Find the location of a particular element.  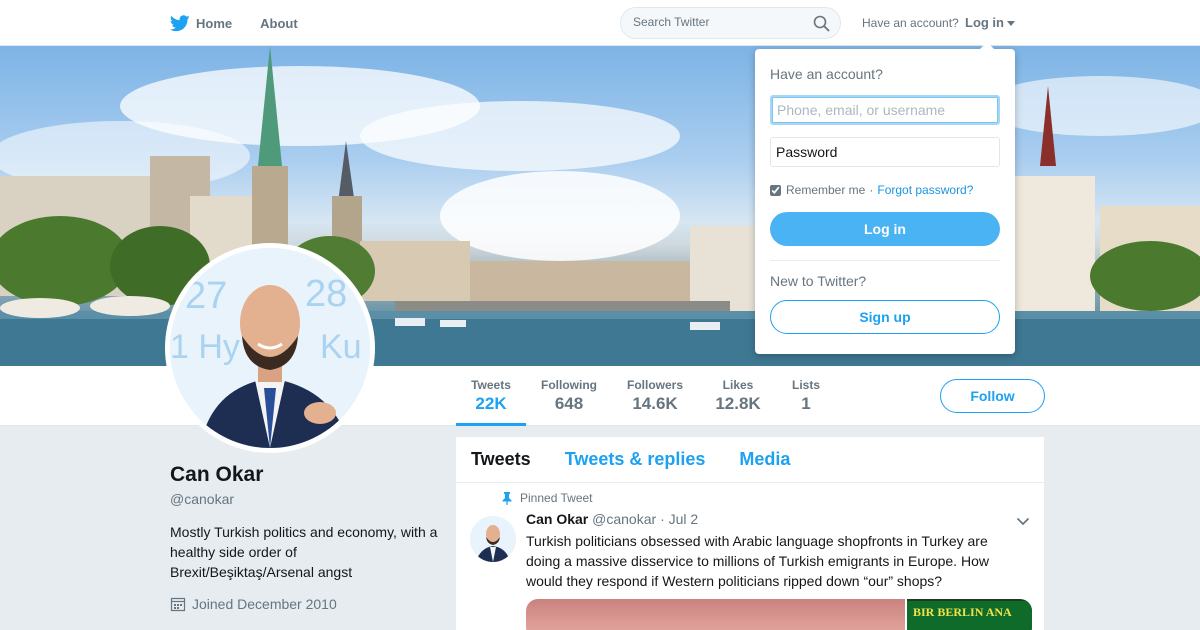

avatar-photo: 27 28 1 Hy Ku is located at coordinates (270, 348).